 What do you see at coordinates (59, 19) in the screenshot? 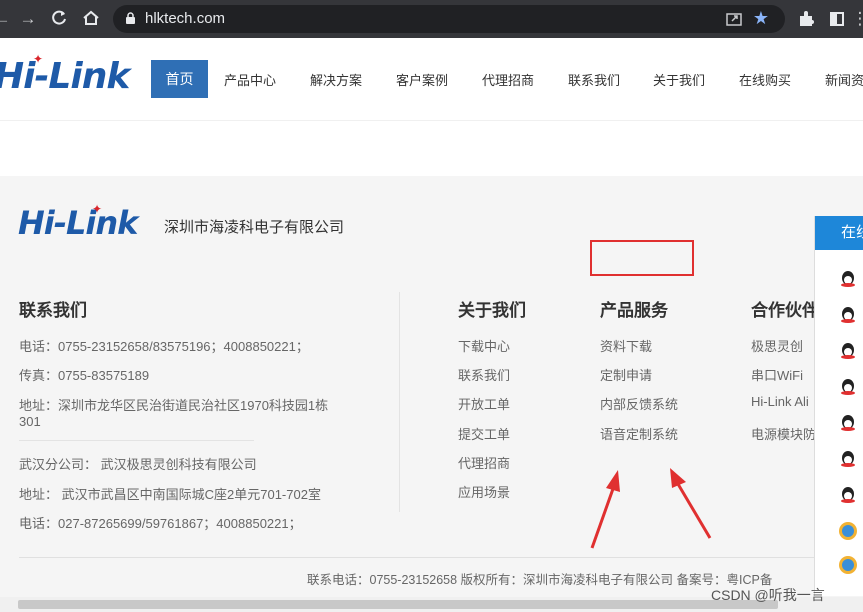
I see `reload-icon` at bounding box center [59, 19].